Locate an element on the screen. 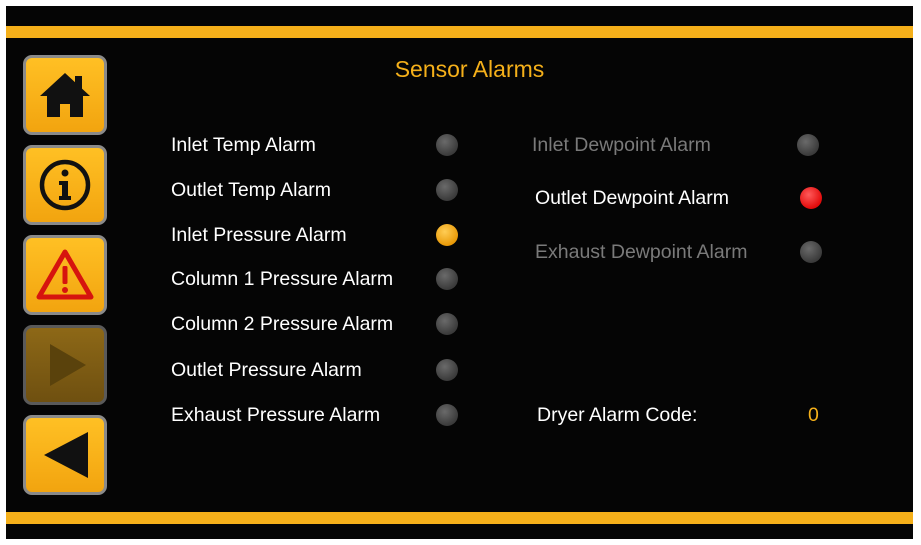  warning-icon is located at coordinates (65, 274).